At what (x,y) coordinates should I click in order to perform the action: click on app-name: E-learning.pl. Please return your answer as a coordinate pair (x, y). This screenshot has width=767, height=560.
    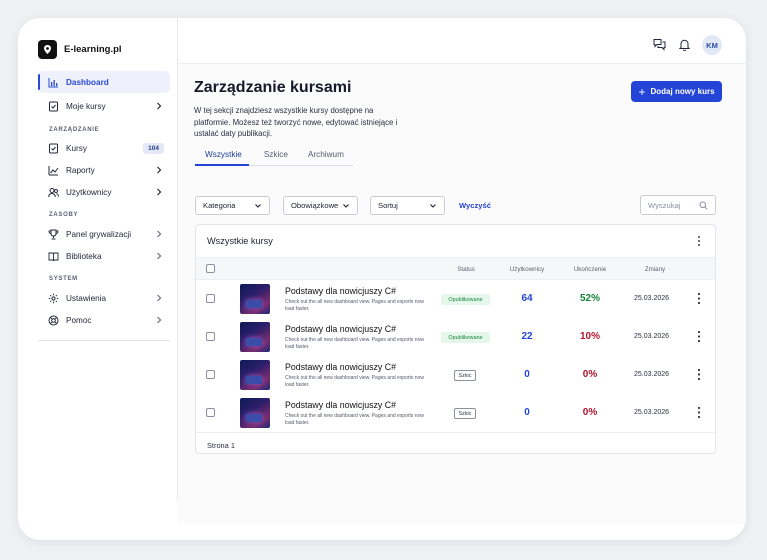
    Looking at the image, I should click on (93, 49).